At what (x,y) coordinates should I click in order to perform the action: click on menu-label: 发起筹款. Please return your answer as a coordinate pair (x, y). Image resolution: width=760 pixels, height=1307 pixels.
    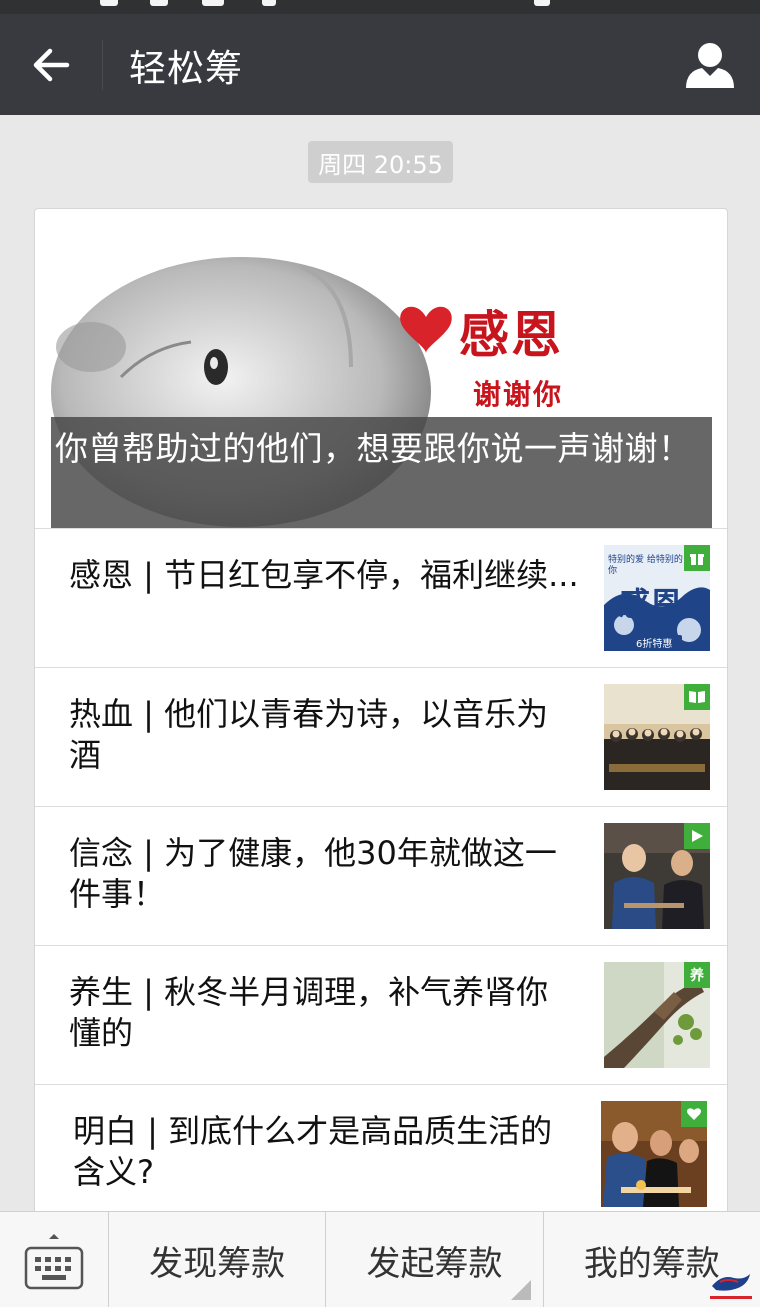
    Looking at the image, I should click on (434, 1263).